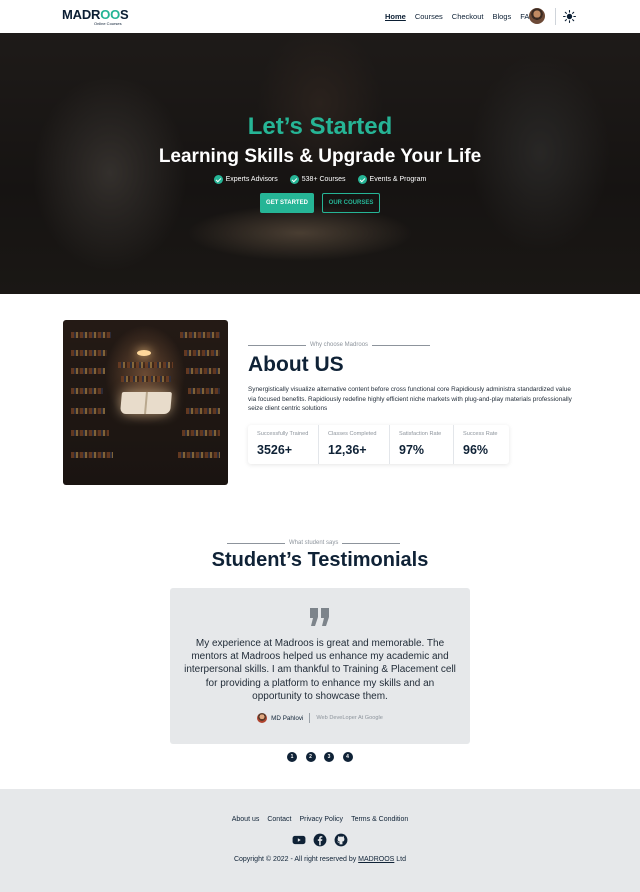 The image size is (640, 892). What do you see at coordinates (287, 203) in the screenshot?
I see `get-started-button: GET STARTED` at bounding box center [287, 203].